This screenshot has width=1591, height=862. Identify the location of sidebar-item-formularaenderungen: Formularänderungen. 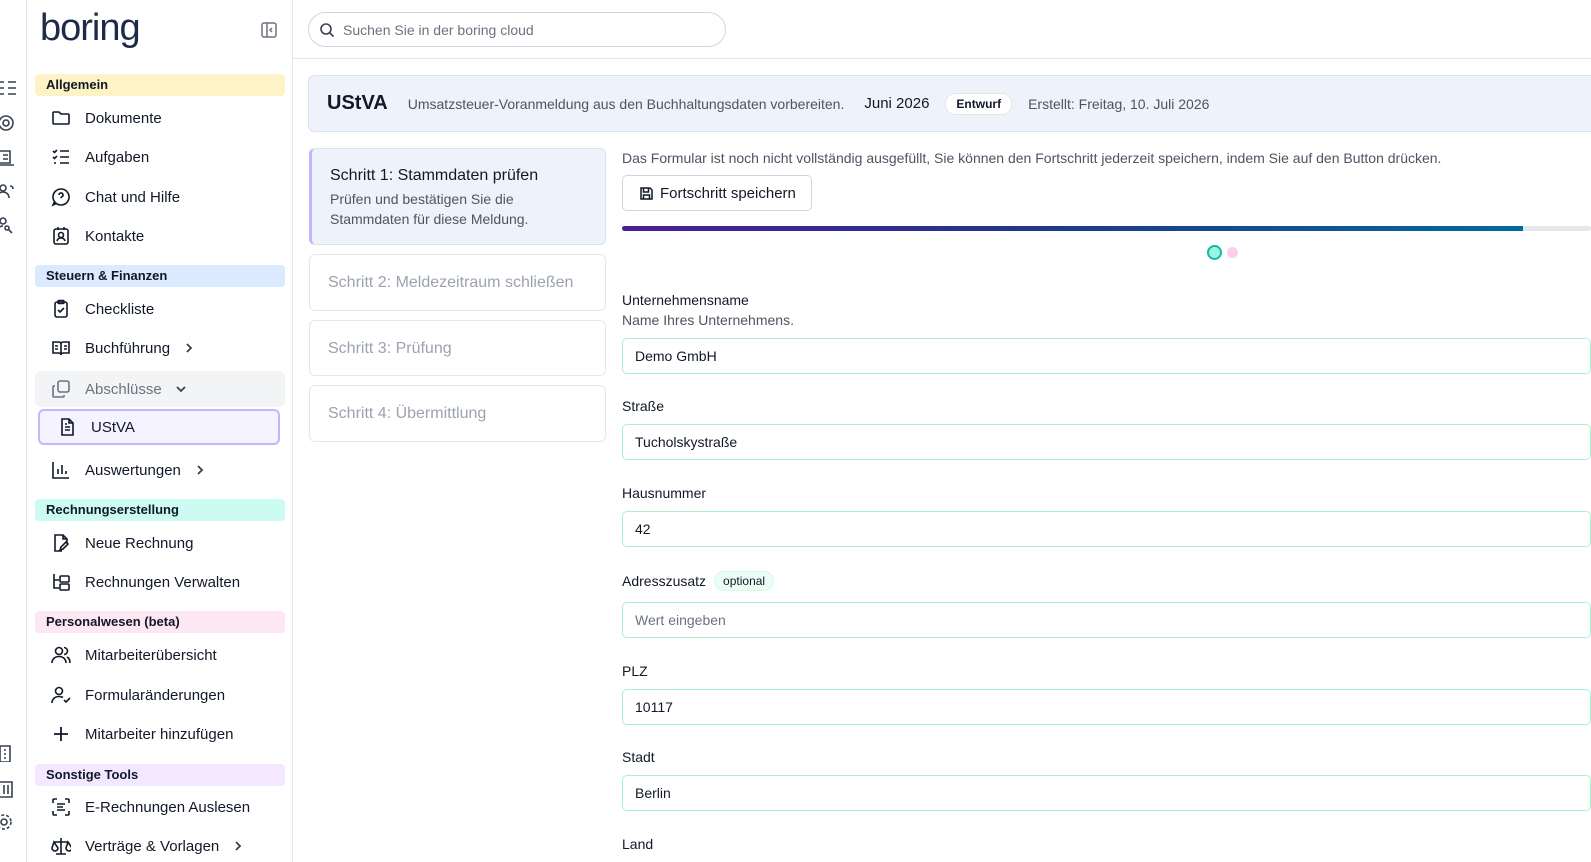
(160, 695).